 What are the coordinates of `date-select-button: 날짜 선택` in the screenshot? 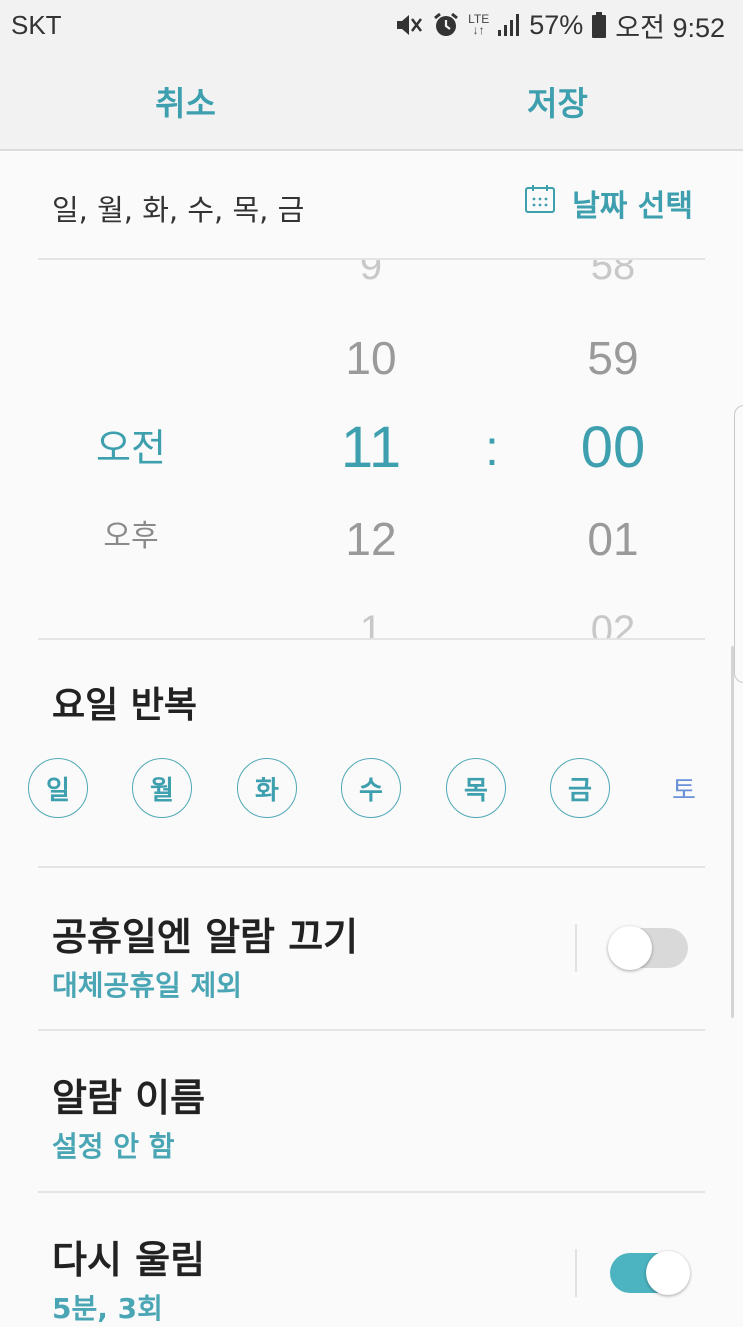 It's located at (608, 203).